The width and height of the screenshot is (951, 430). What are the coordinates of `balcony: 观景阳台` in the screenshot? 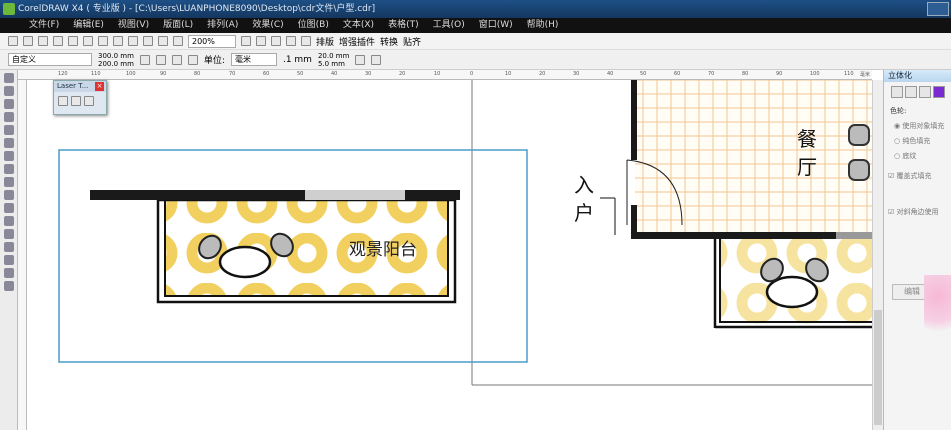 It's located at (275, 247).